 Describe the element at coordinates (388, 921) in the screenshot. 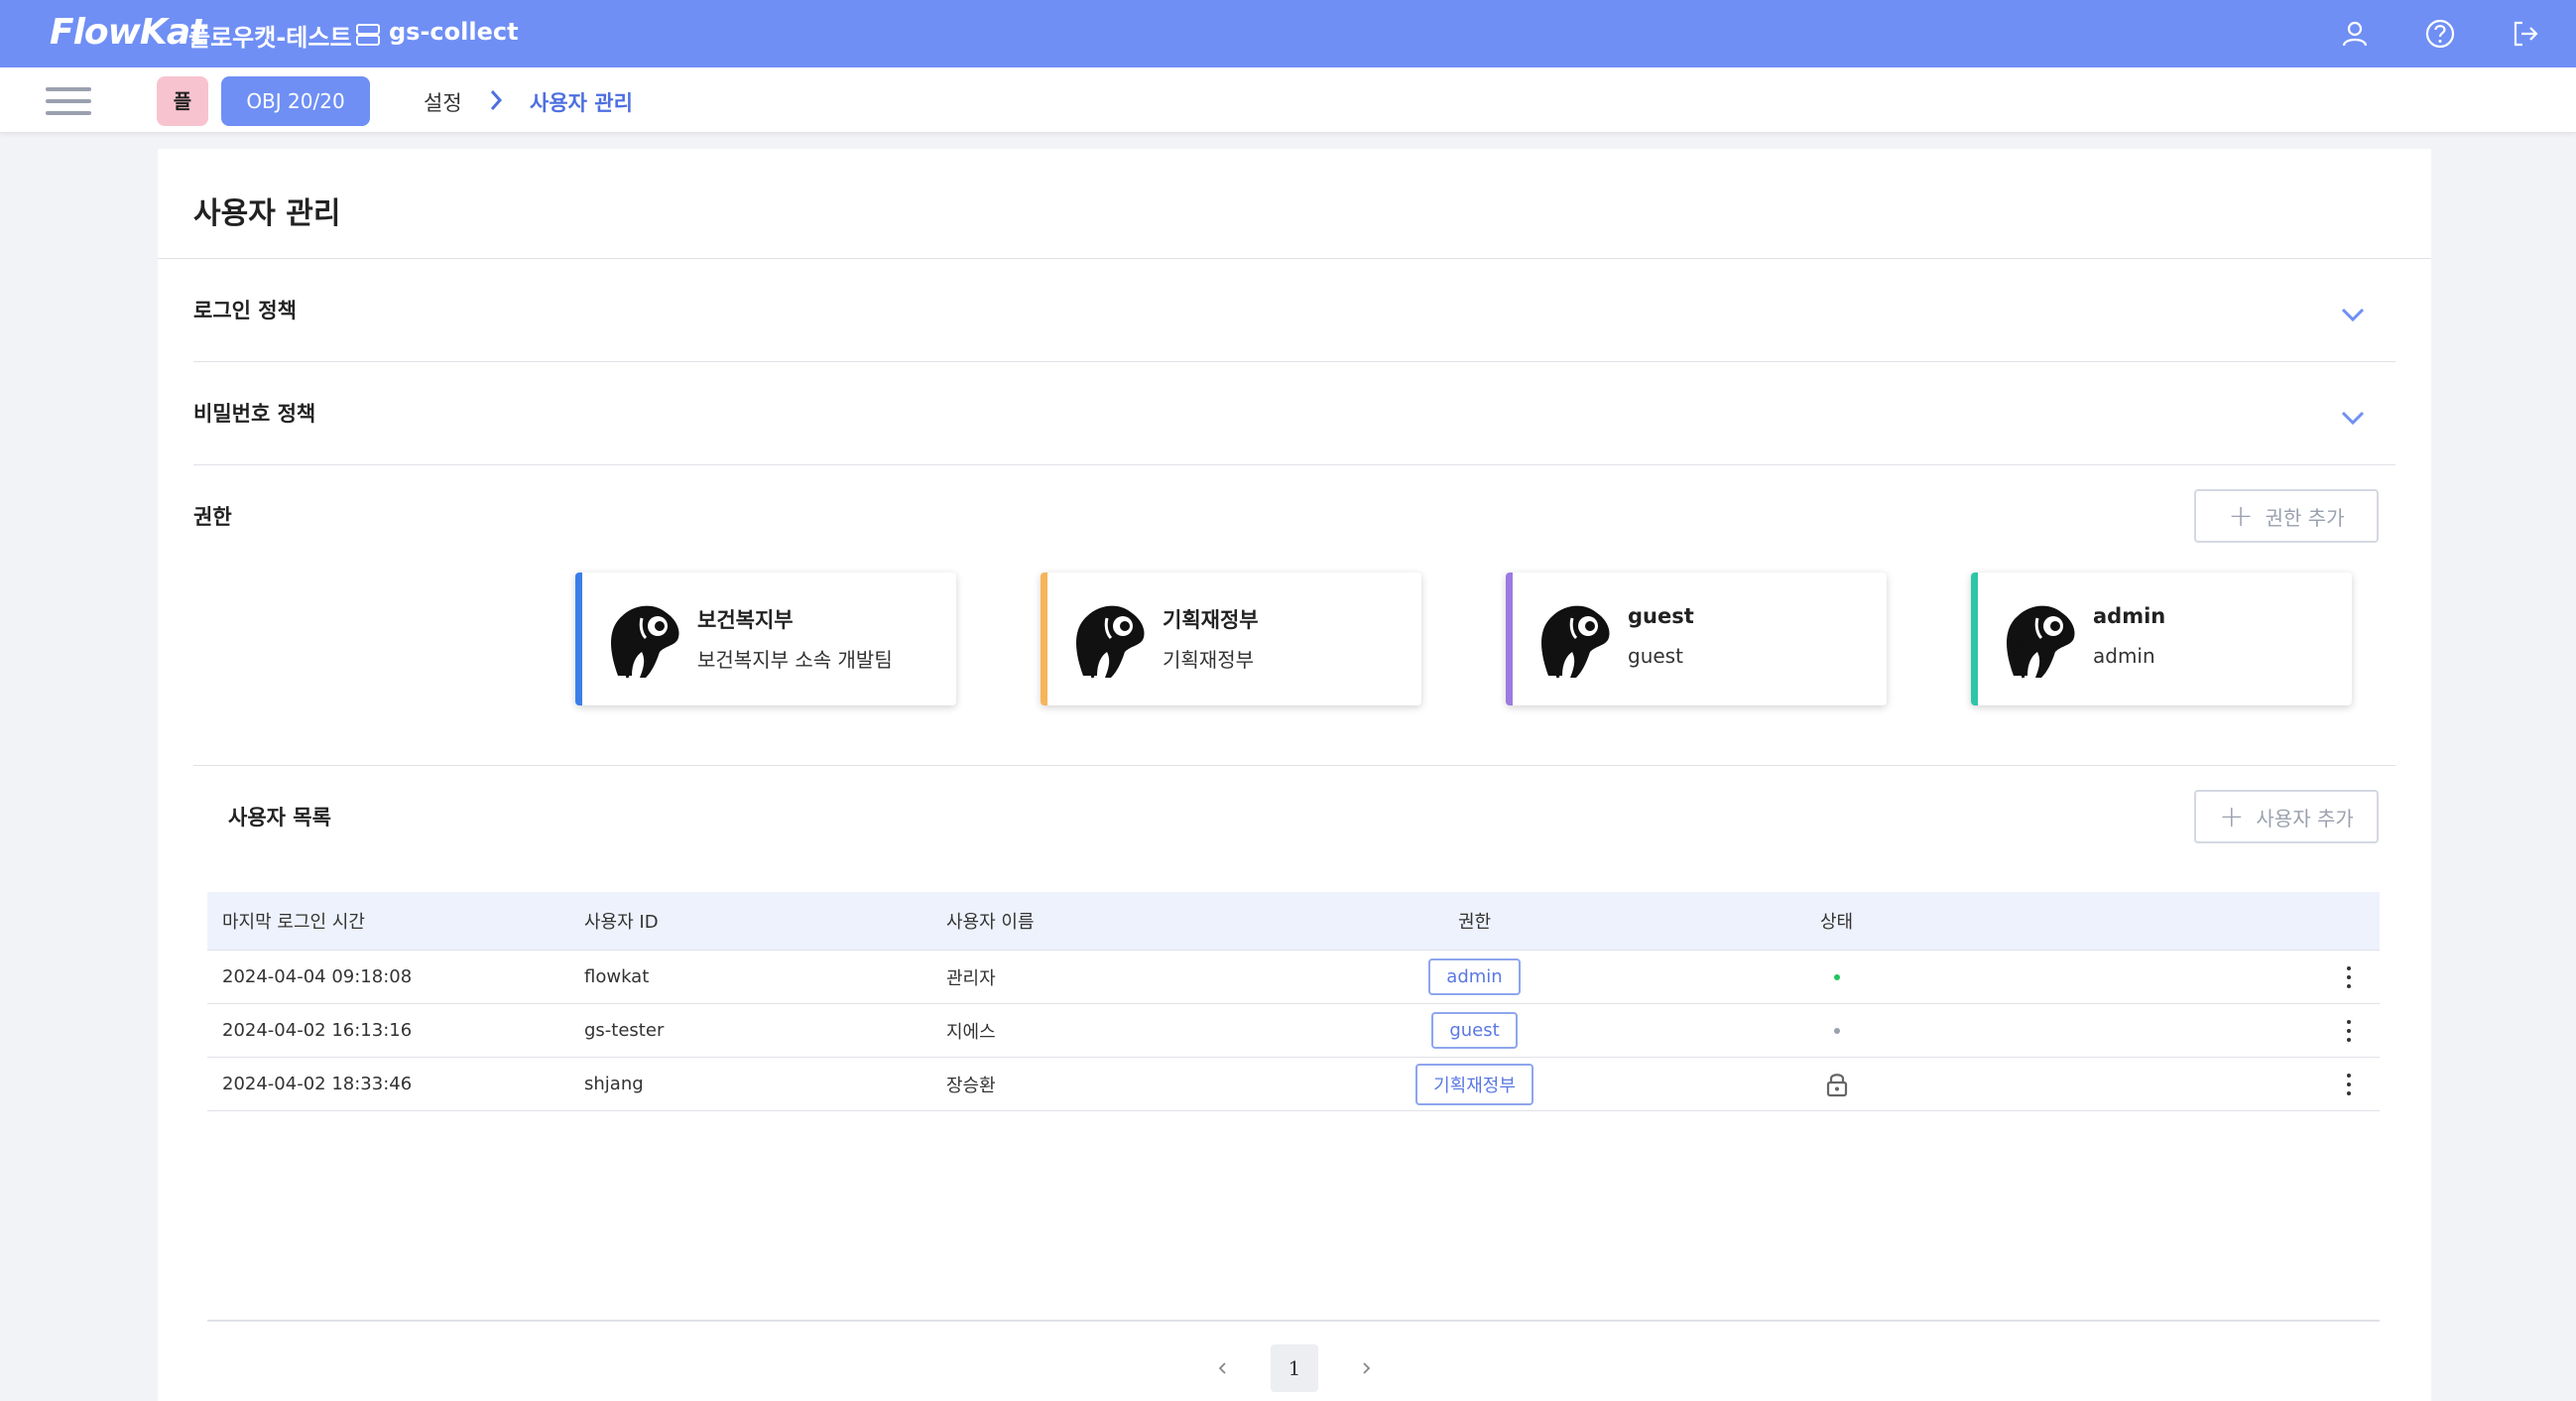

I see `column-last-login: 마지막 로그인 시간` at that location.